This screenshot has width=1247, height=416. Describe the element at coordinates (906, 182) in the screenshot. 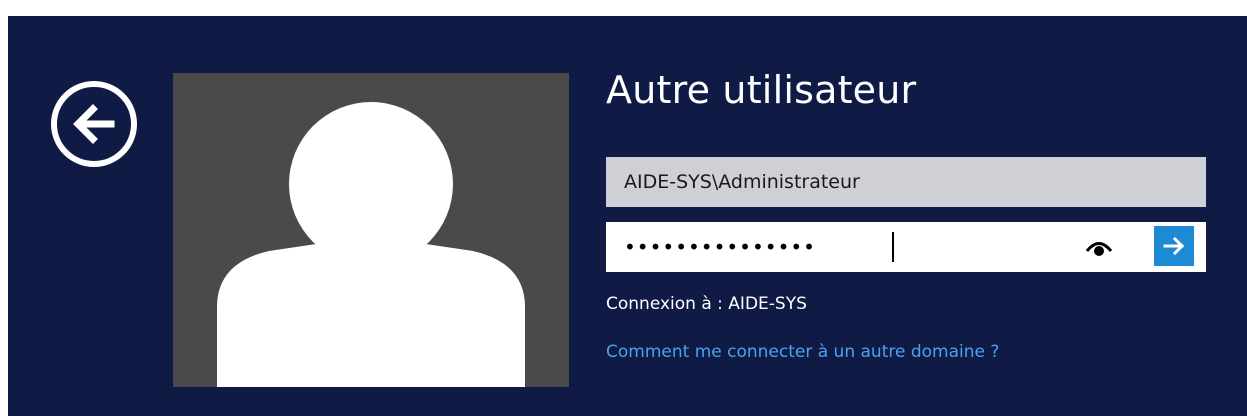

I see `username-field` at that location.